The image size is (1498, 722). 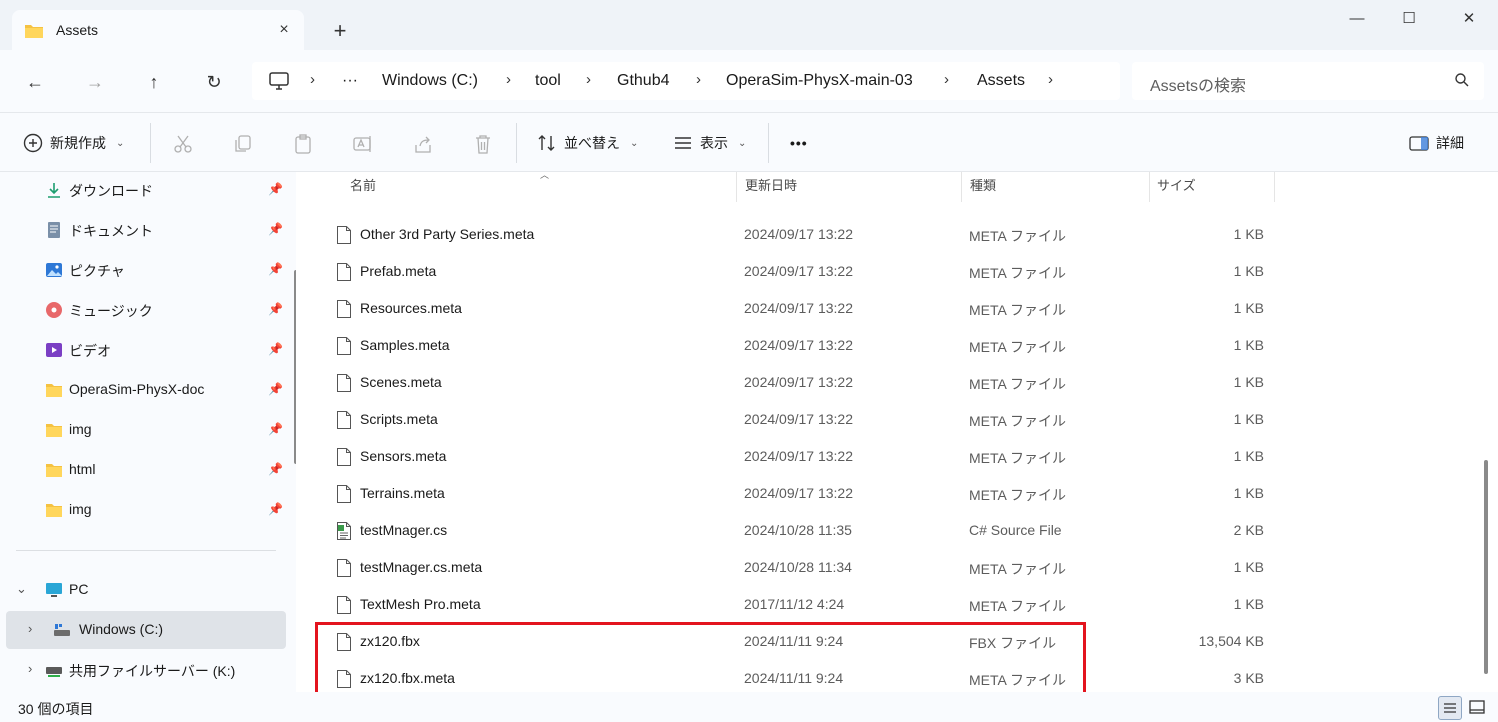 I want to click on paste-icon, so click(x=303, y=144).